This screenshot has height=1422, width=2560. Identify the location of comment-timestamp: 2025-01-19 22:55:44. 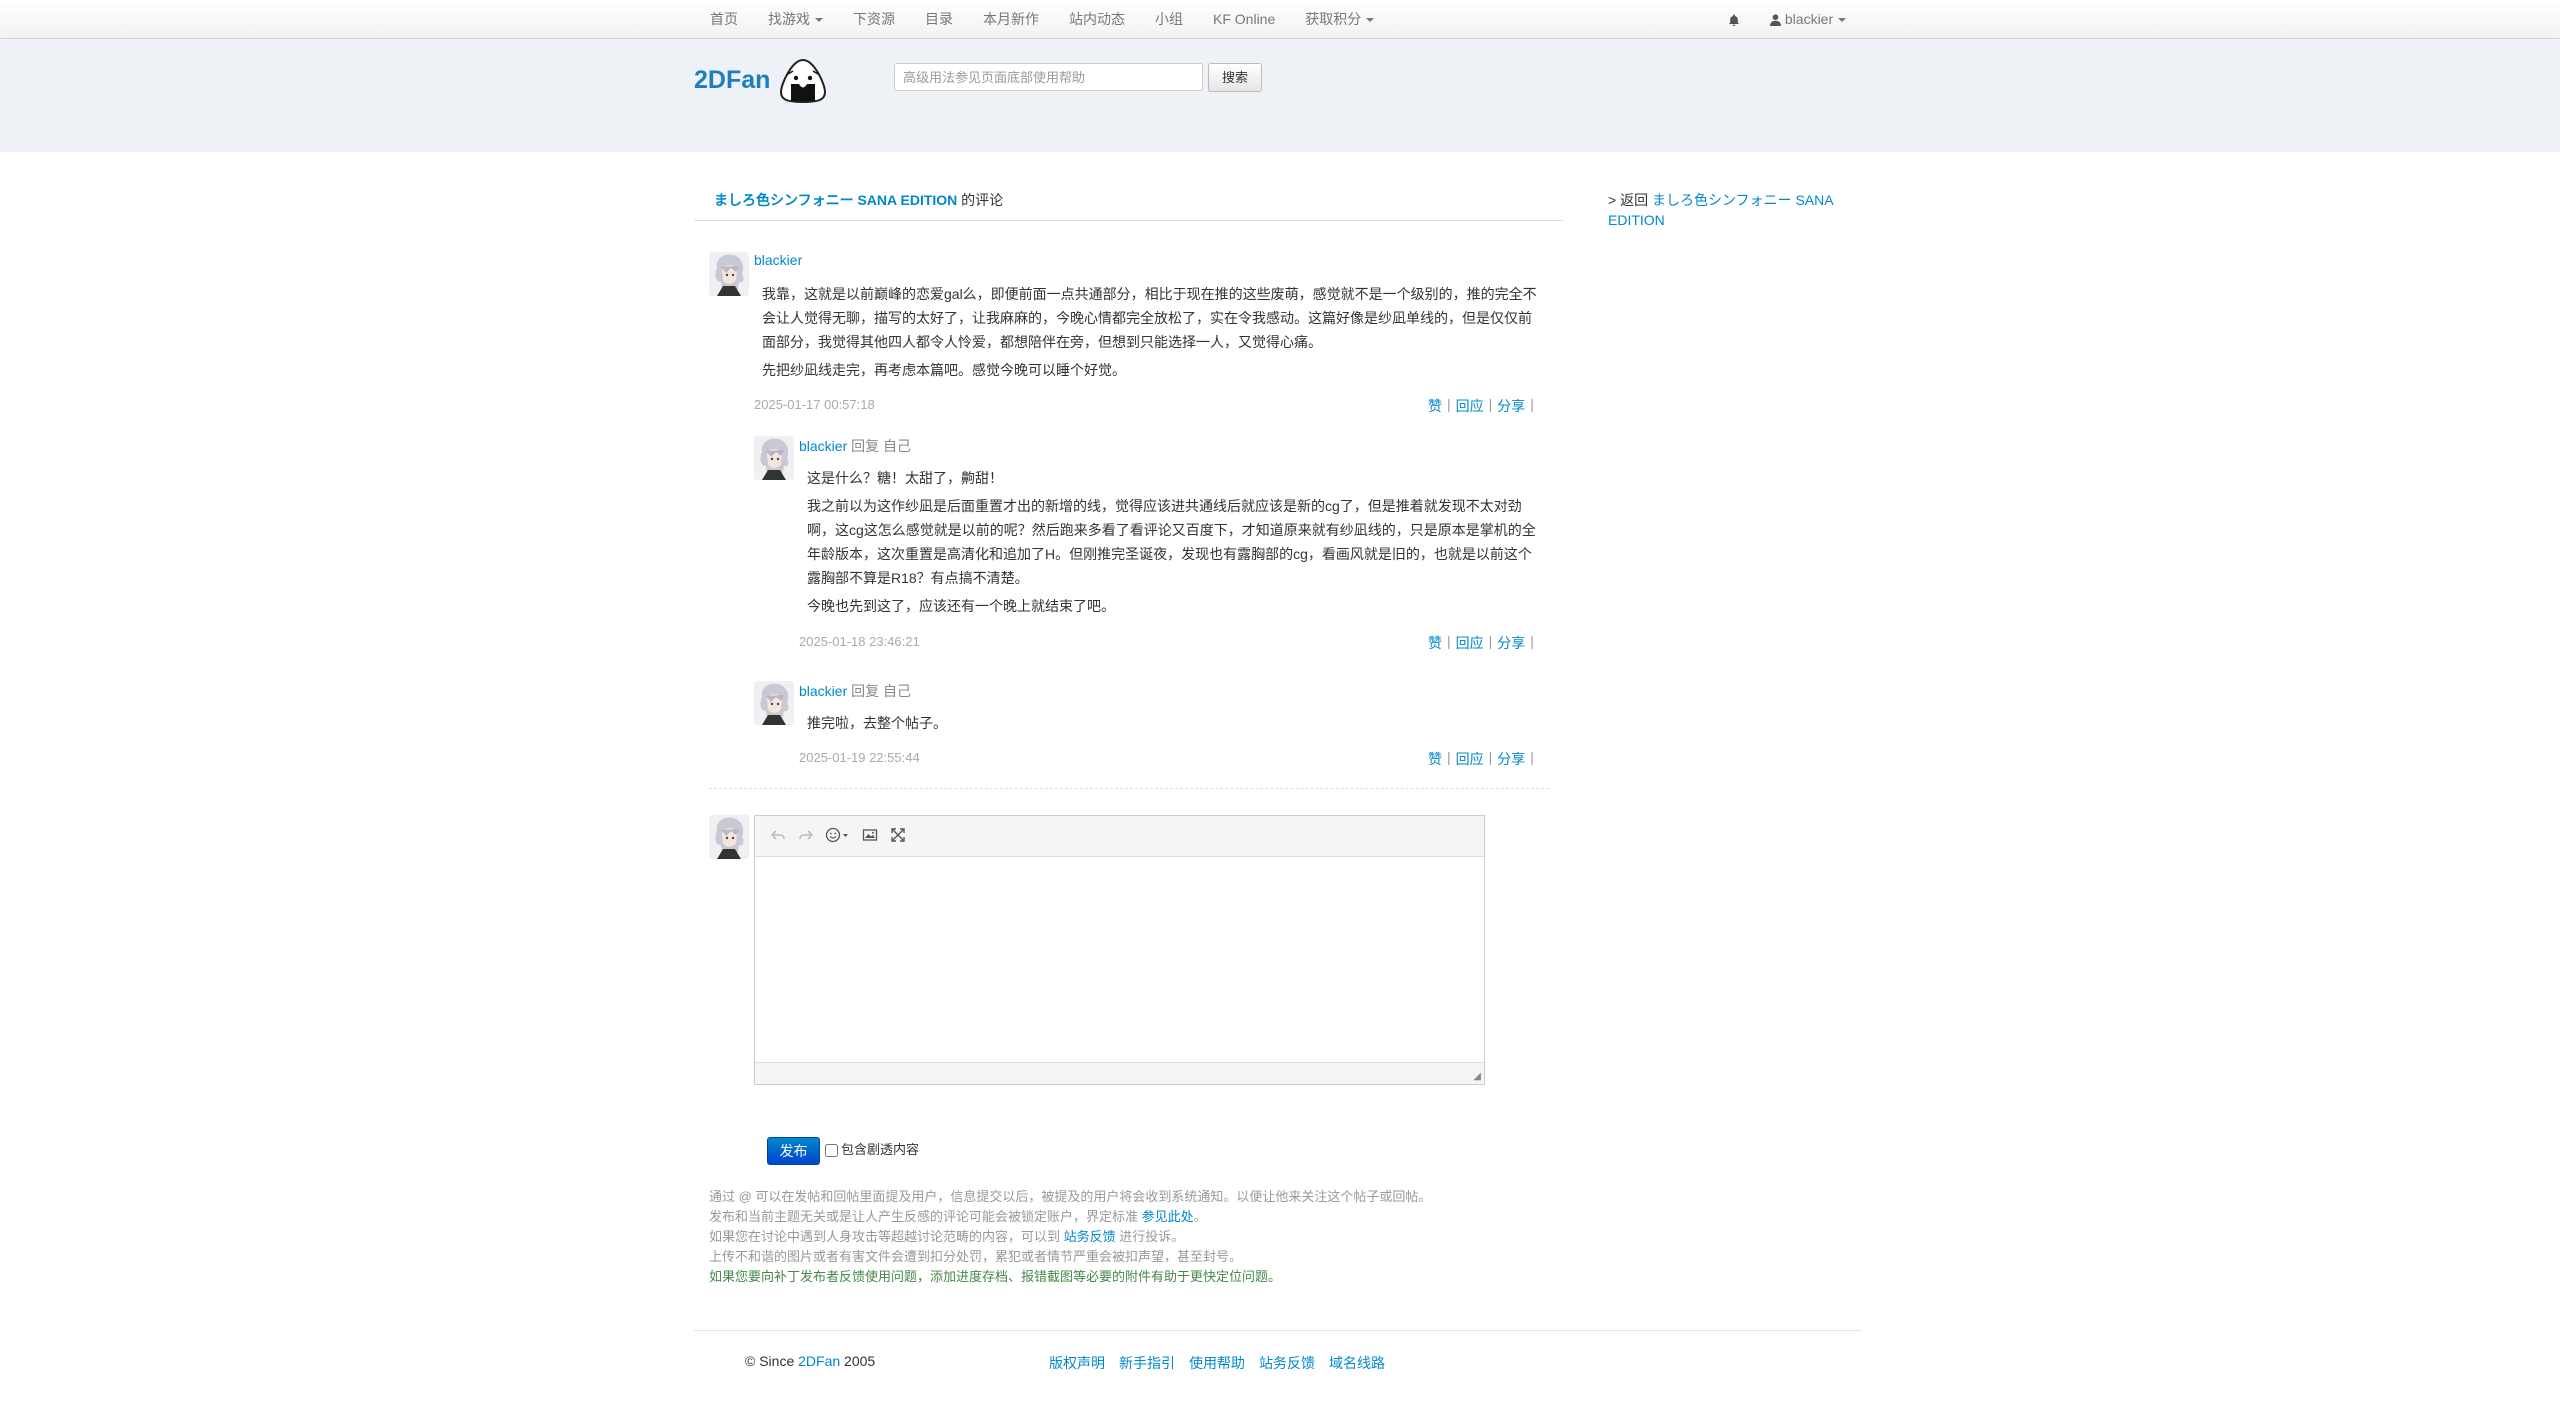
(859, 757).